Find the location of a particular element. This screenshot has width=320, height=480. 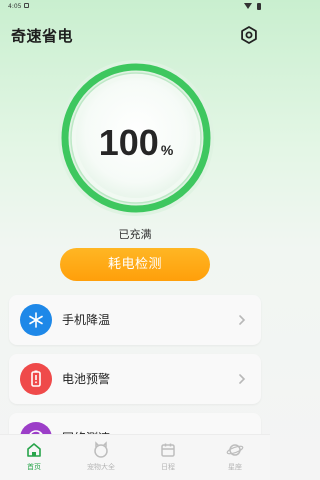

menu-item-battery-alert: 电池预警 is located at coordinates (135, 379).